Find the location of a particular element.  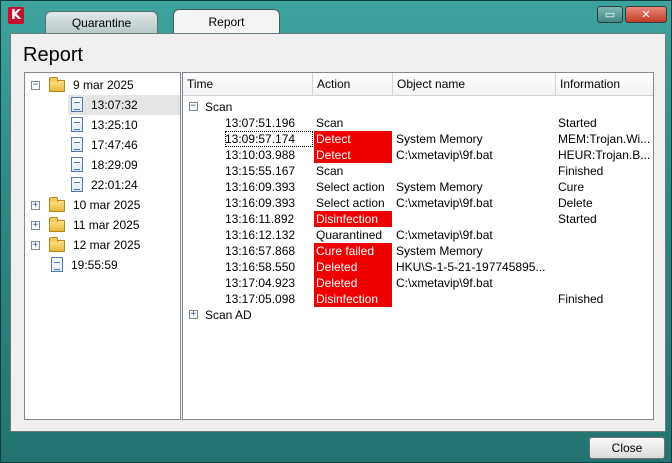

tree-item-label: 9 mar 2025 is located at coordinates (103, 85).